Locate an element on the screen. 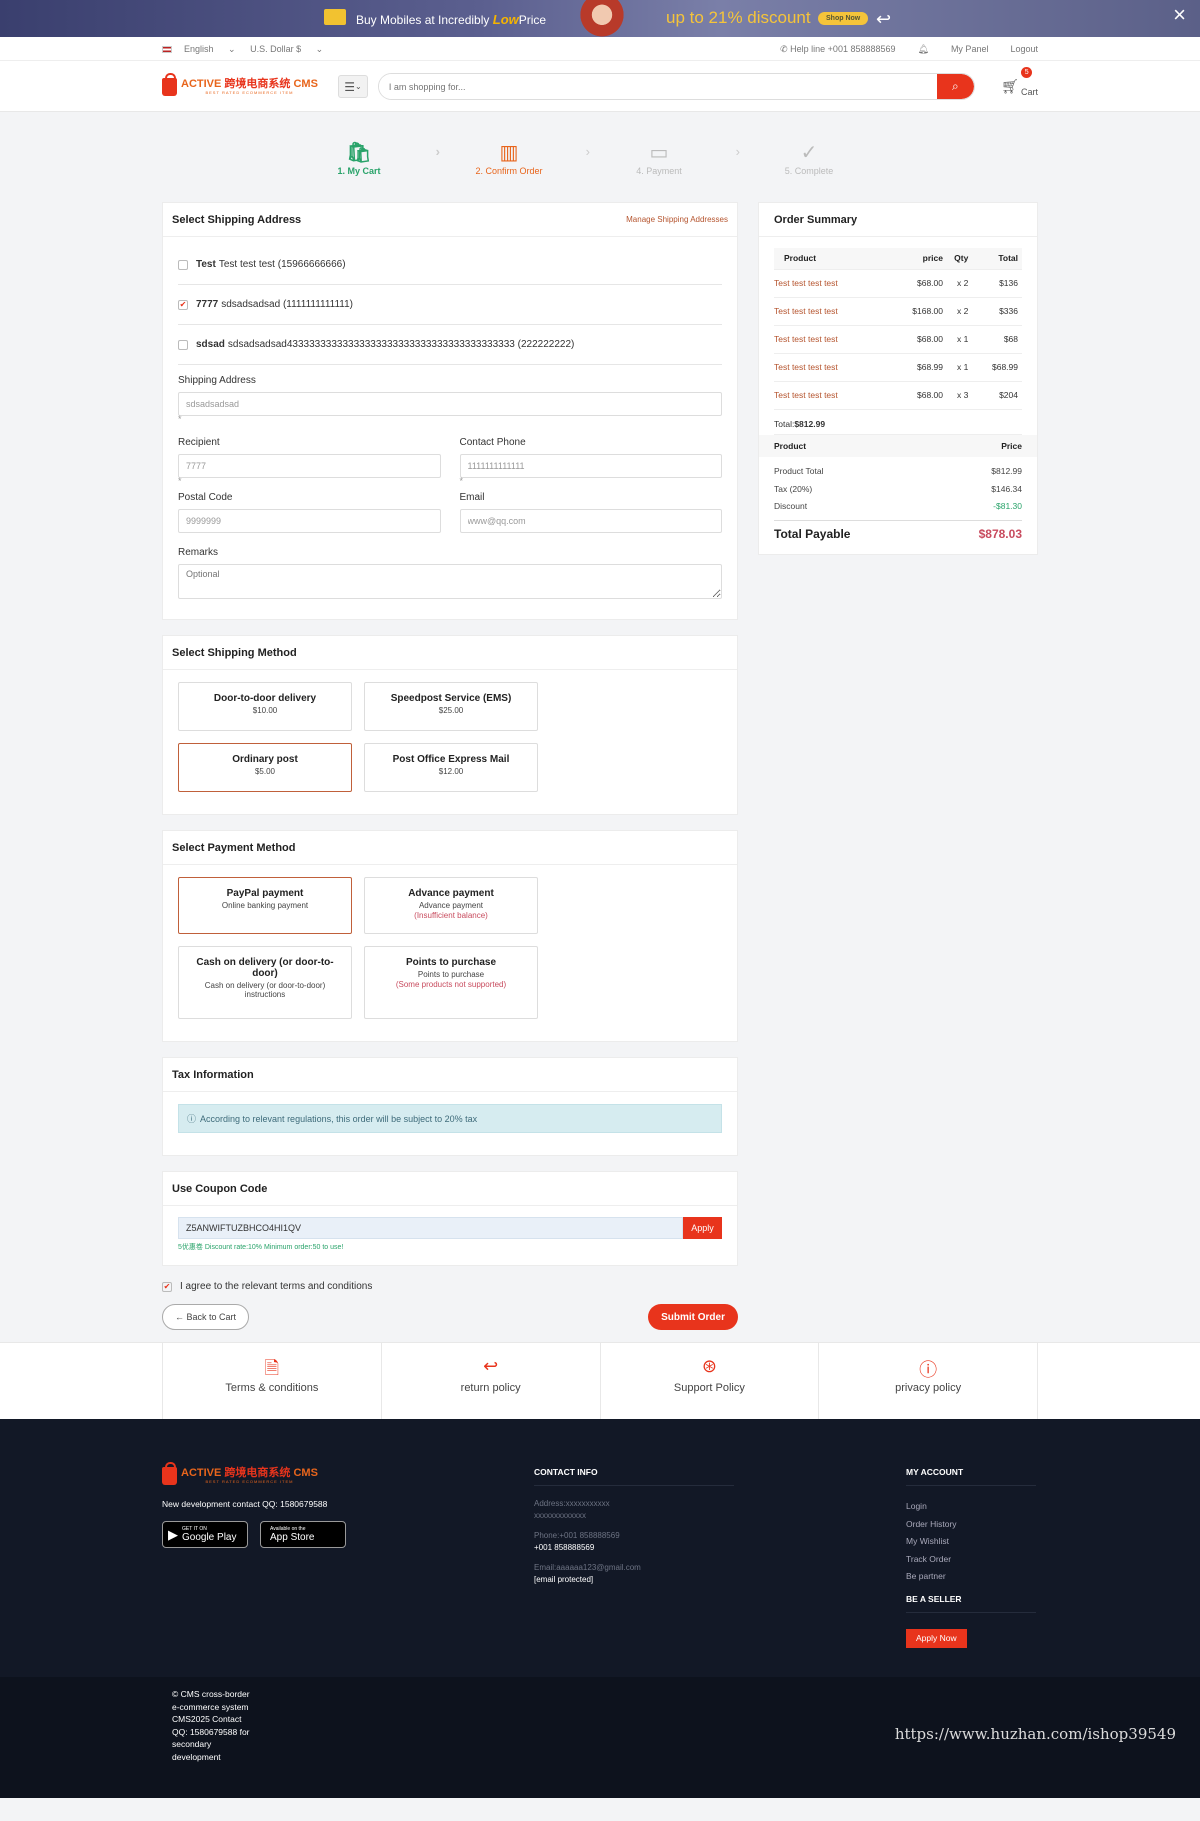 Image resolution: width=1200 pixels, height=1821 pixels. section-title: Tax Information is located at coordinates (213, 1074).